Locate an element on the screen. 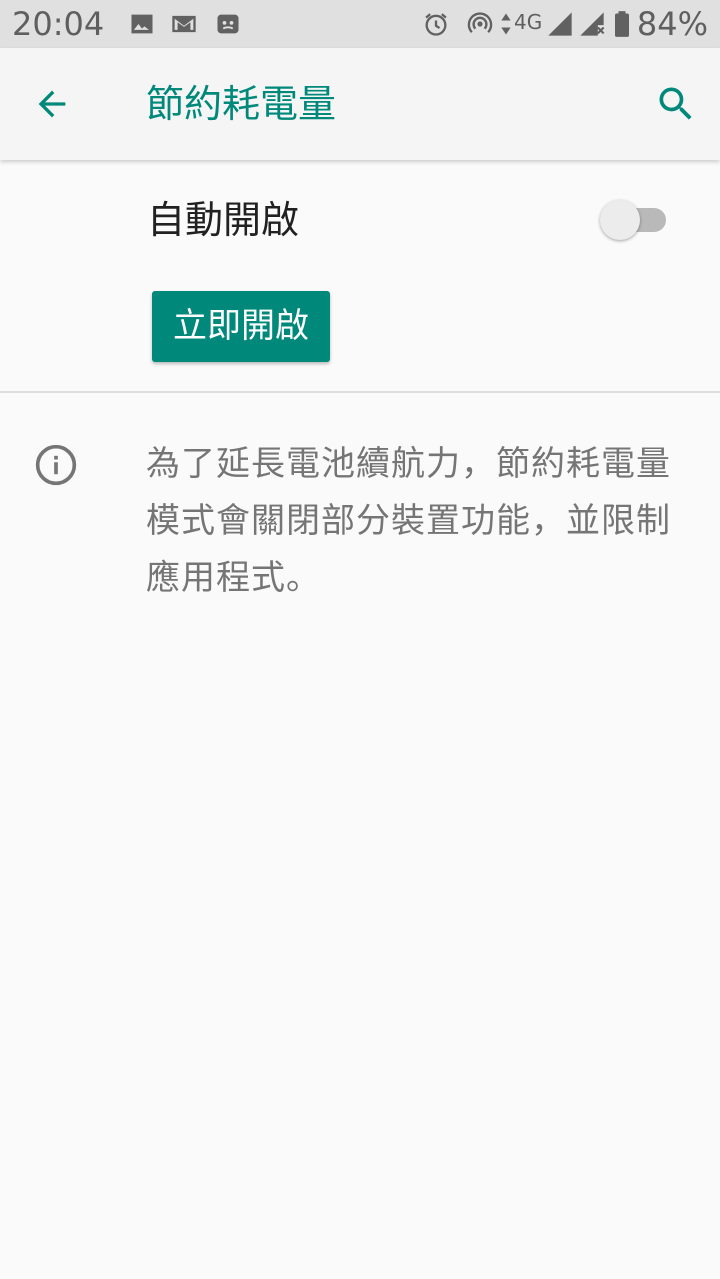  gmail-icon is located at coordinates (184, 24).